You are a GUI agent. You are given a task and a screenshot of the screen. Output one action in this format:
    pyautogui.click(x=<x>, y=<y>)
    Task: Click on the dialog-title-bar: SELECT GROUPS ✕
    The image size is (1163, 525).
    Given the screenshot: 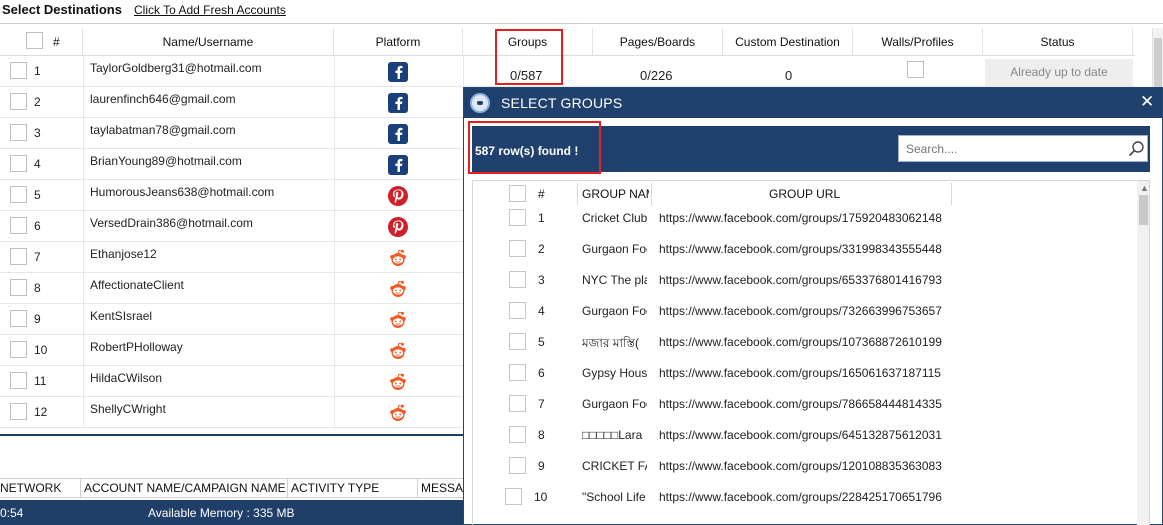 What is the action you would take?
    pyautogui.click(x=813, y=103)
    